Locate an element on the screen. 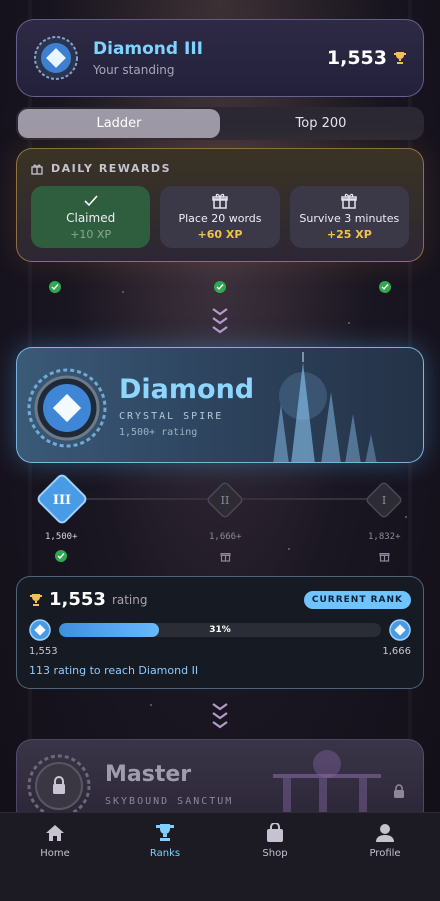 The height and width of the screenshot is (901, 440). reward-card-claimed: Claimed +10 XP is located at coordinates (91, 217).